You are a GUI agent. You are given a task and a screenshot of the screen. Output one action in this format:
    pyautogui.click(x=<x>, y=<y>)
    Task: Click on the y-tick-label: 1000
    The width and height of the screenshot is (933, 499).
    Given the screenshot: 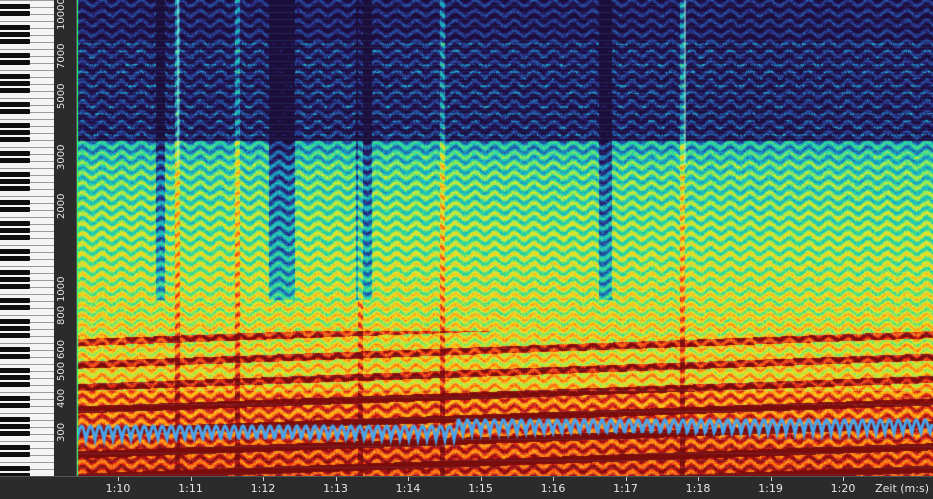 What is the action you would take?
    pyautogui.click(x=61, y=289)
    